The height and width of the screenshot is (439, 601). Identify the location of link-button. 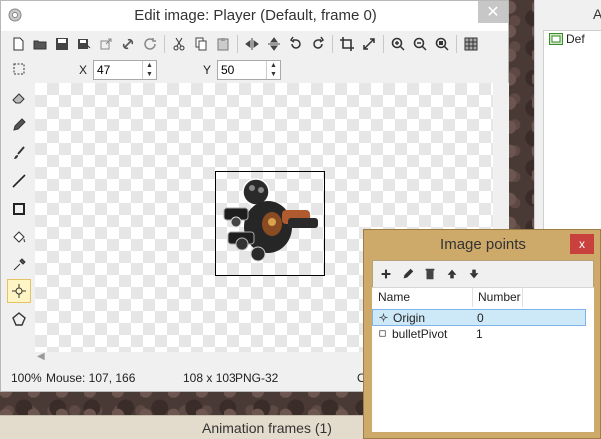
(128, 44).